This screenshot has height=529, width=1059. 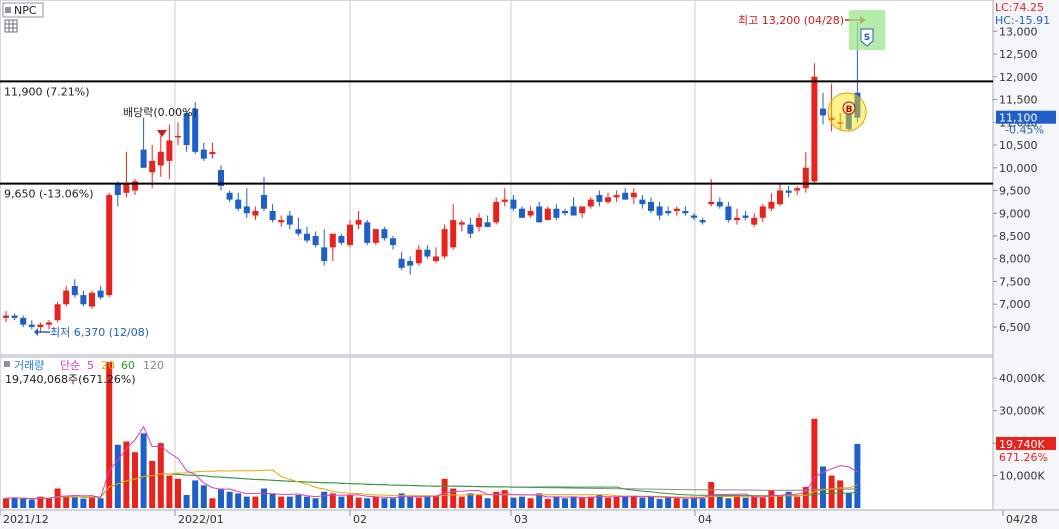 What do you see at coordinates (867, 30) in the screenshot?
I see `sell-signal-marker: S` at bounding box center [867, 30].